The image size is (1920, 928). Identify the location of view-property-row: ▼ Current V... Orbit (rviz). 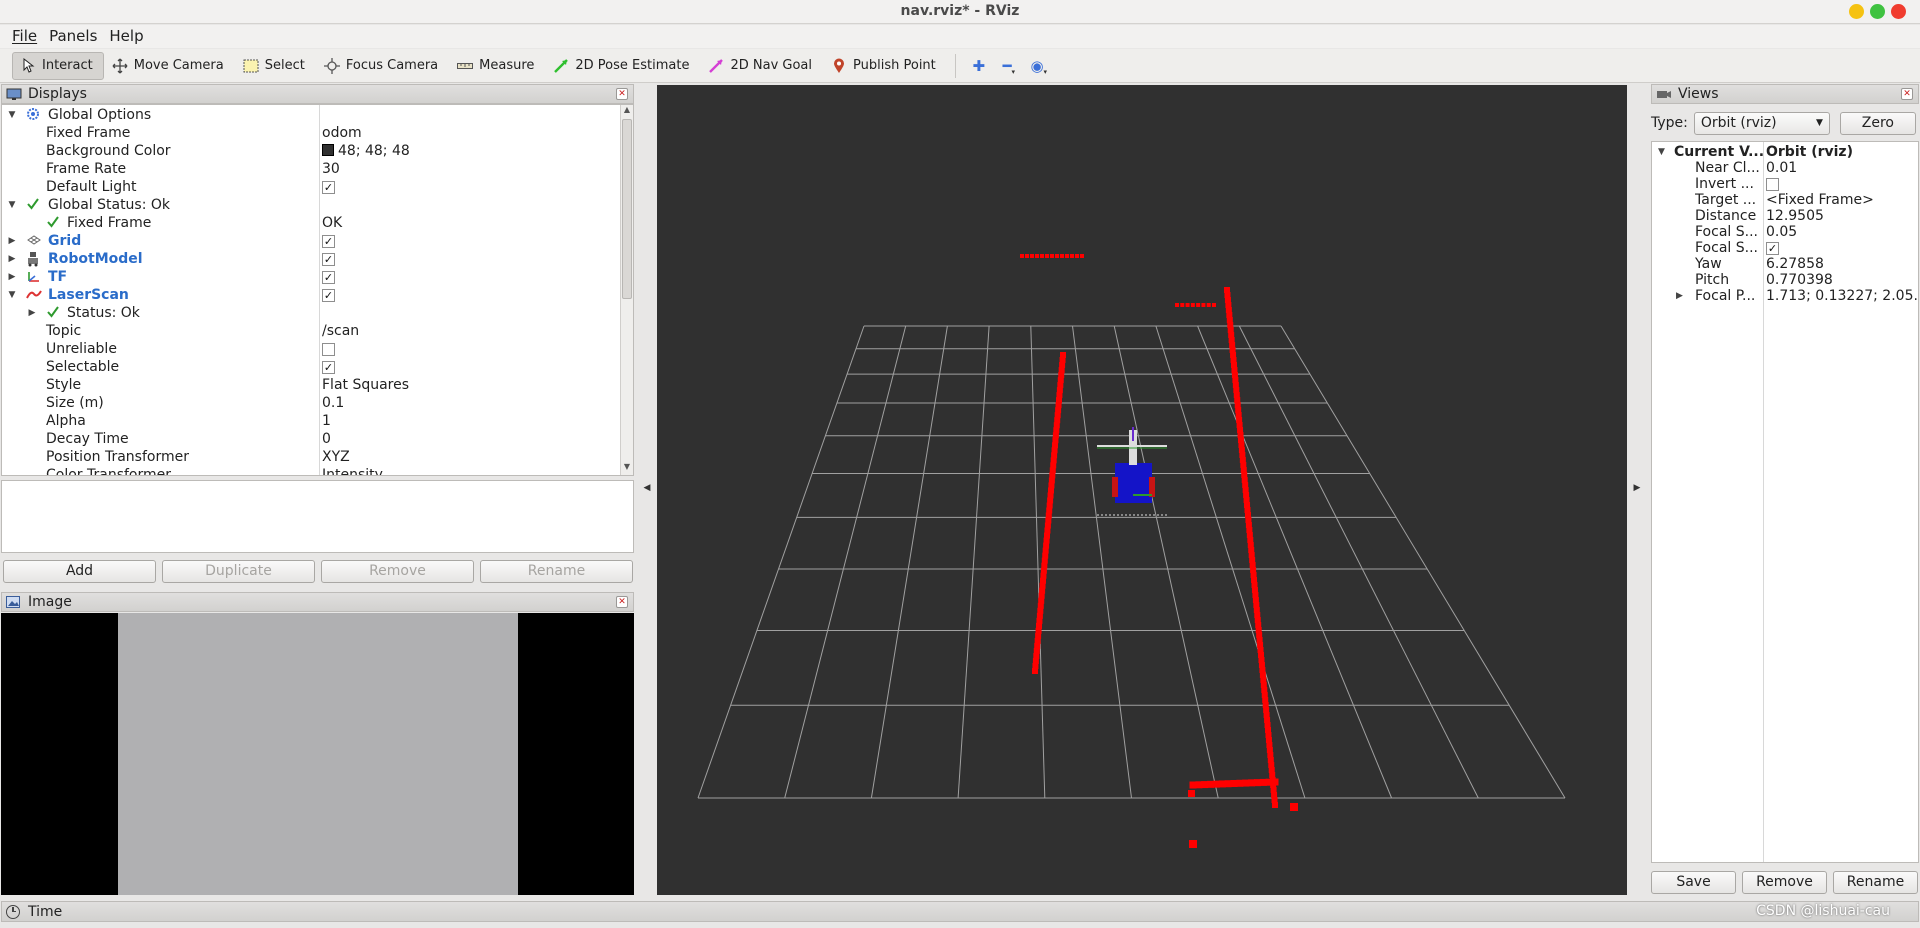
(1785, 152).